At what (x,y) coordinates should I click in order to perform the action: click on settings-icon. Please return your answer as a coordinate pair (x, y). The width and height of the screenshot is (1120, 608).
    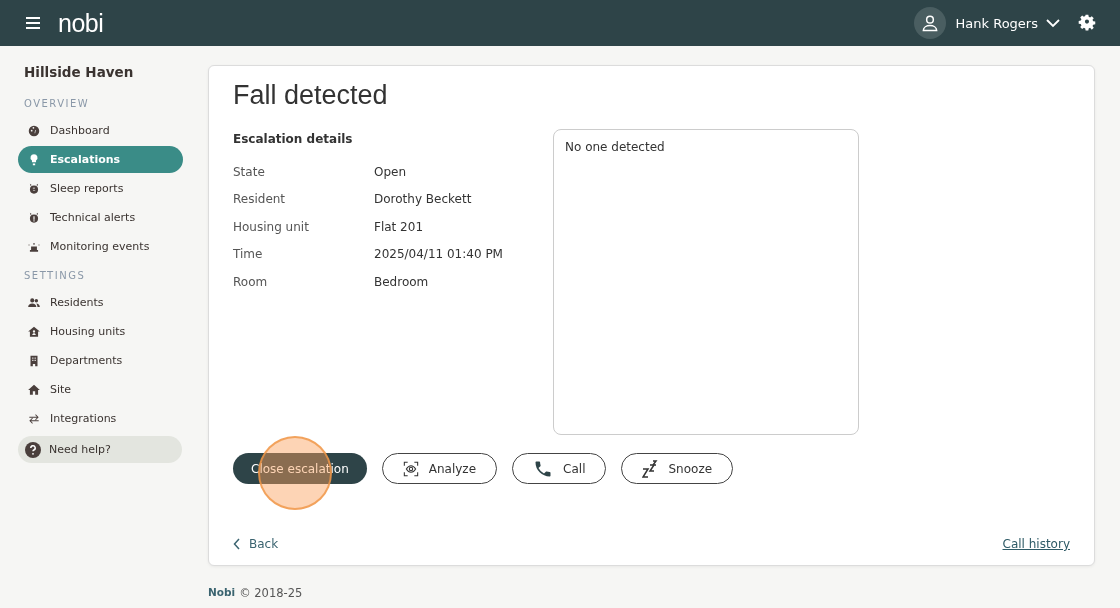
    Looking at the image, I should click on (1087, 23).